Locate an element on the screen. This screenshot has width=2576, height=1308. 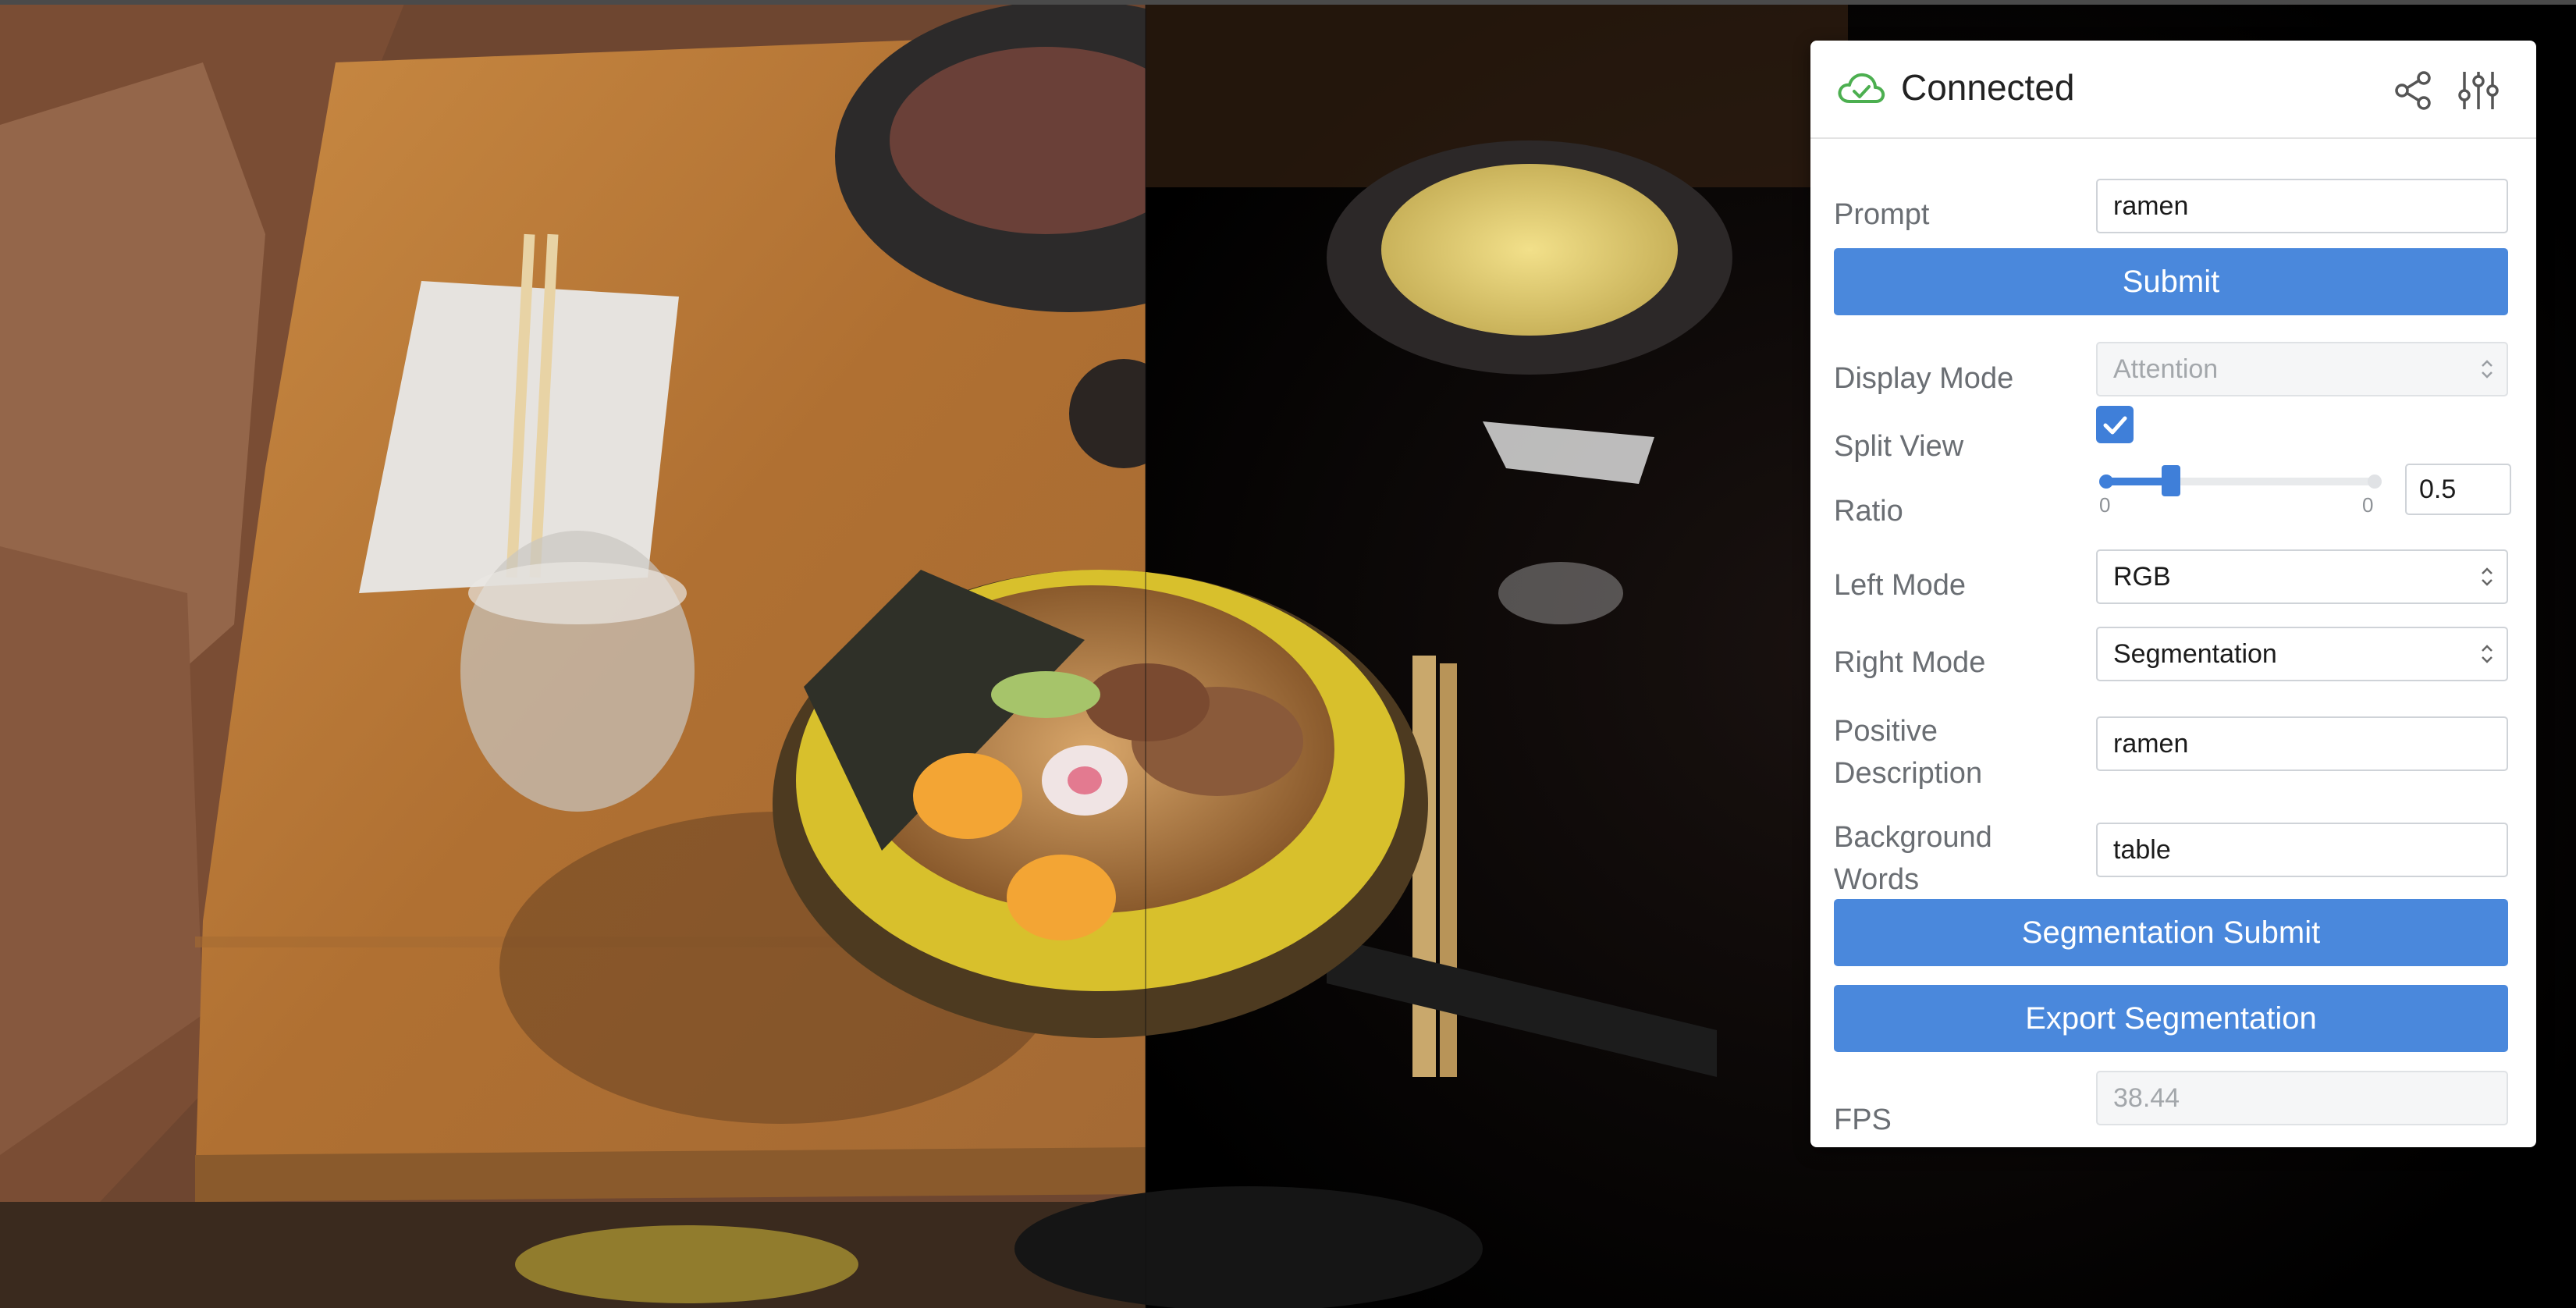
share-icon is located at coordinates (2413, 90).